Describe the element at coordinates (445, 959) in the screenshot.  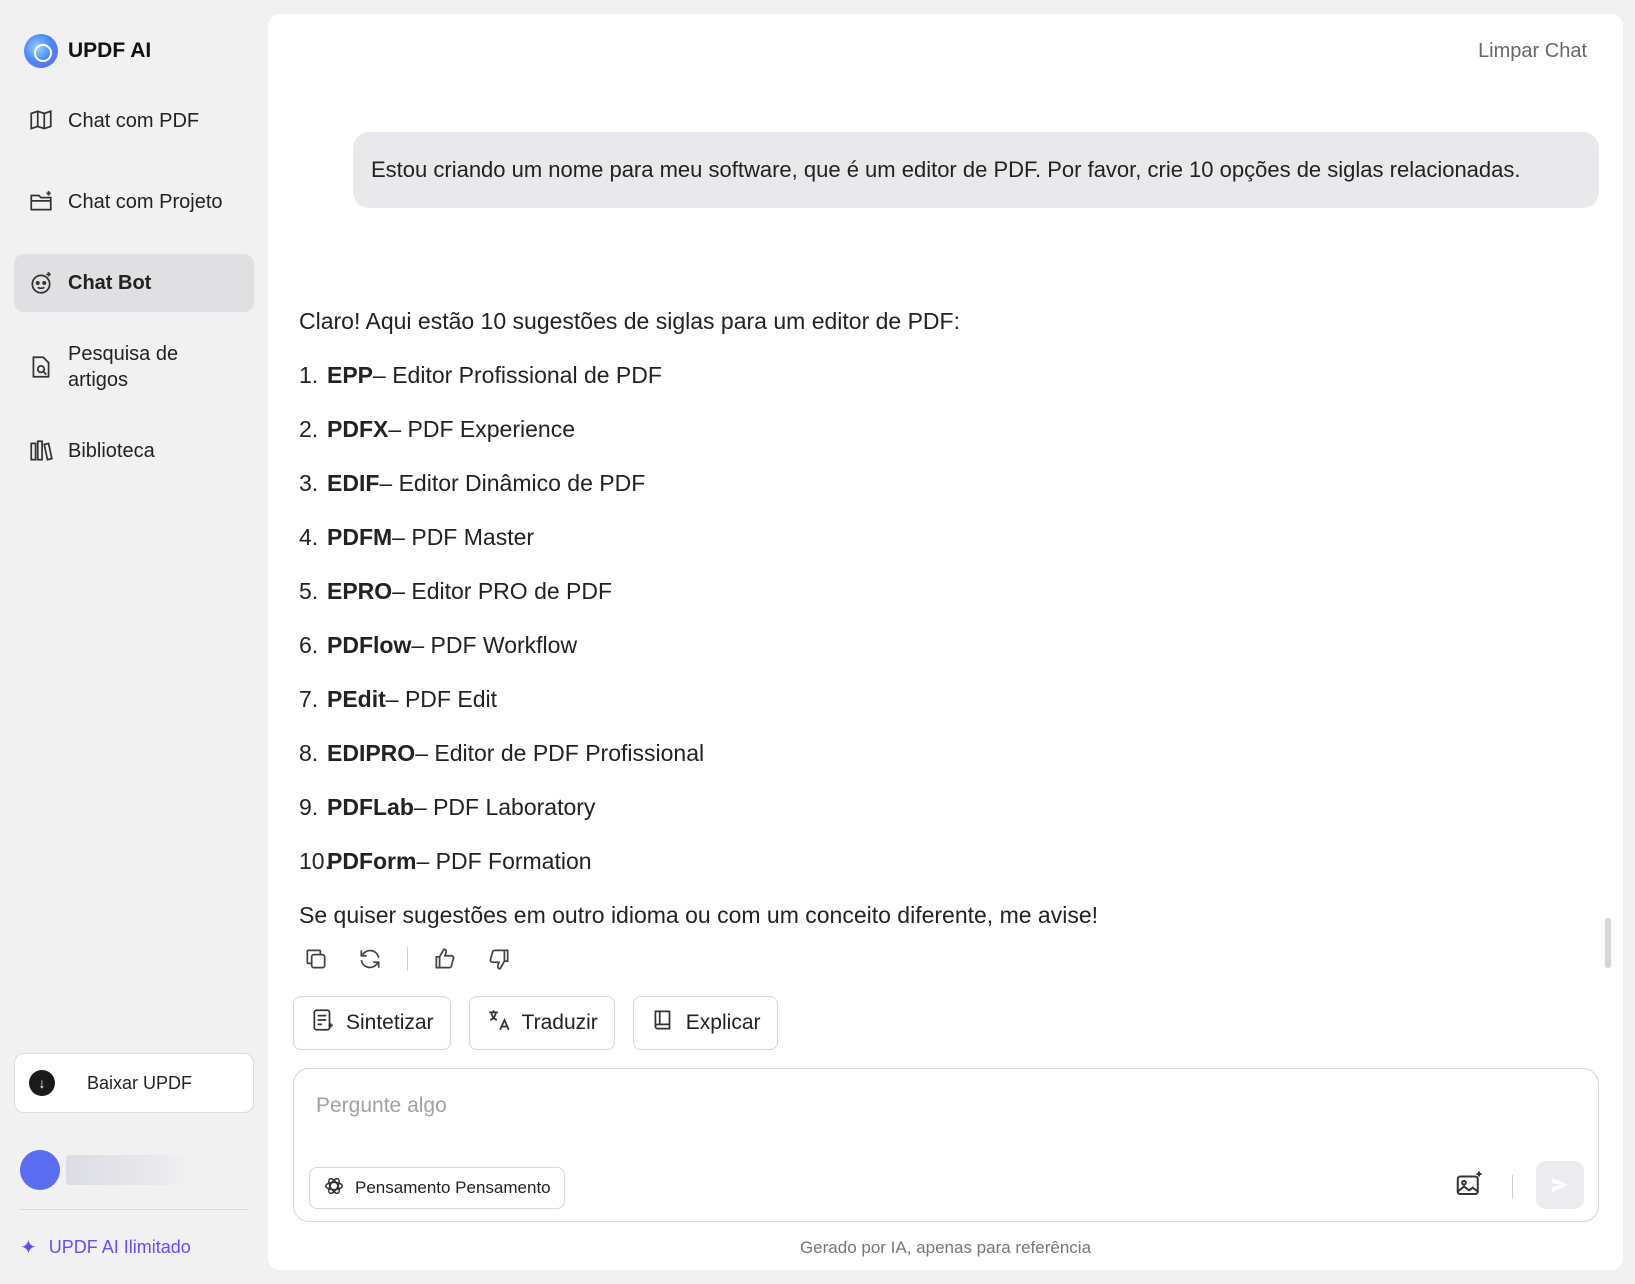
I see `thumbs-up-icon` at that location.